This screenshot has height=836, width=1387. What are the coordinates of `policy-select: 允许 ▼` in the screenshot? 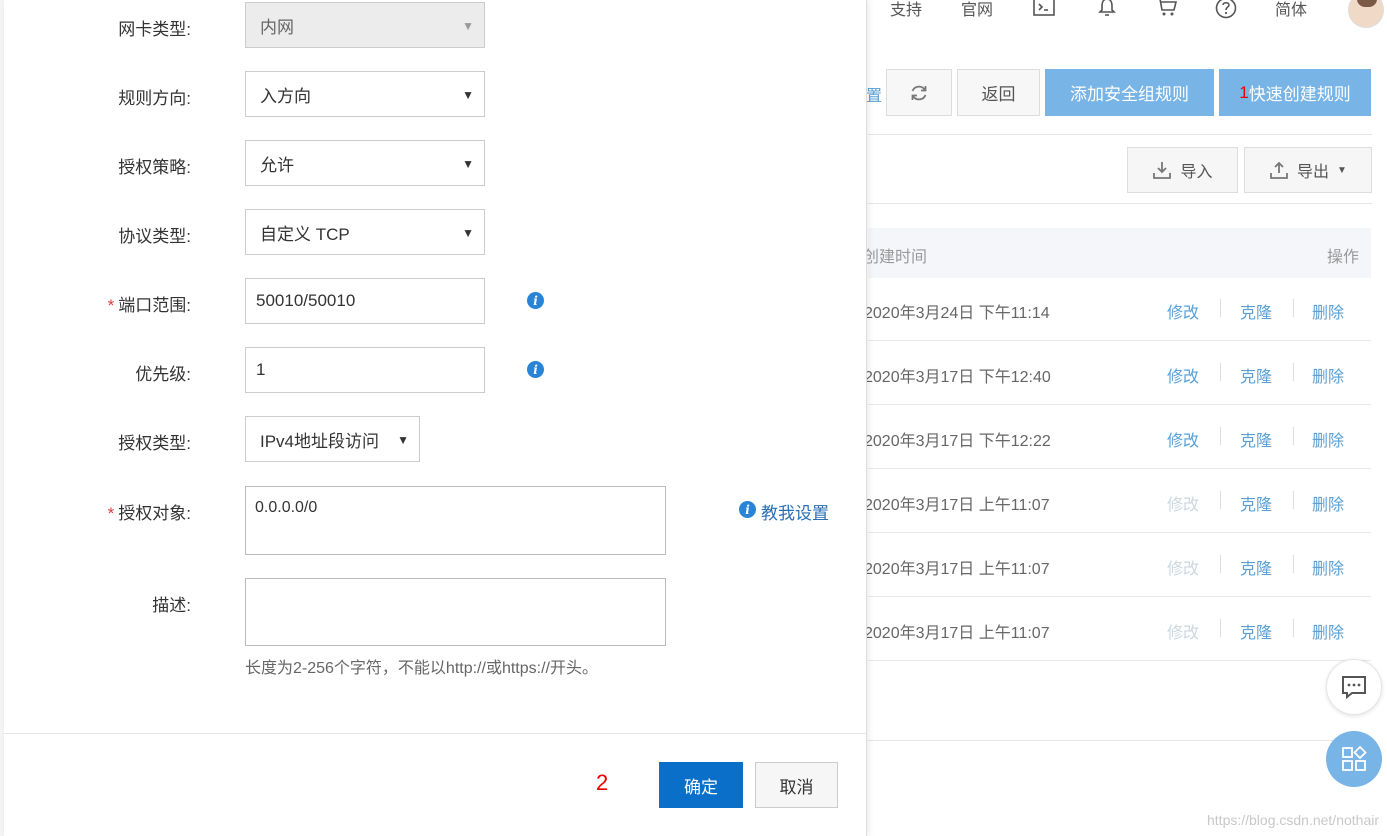 It's located at (365, 163).